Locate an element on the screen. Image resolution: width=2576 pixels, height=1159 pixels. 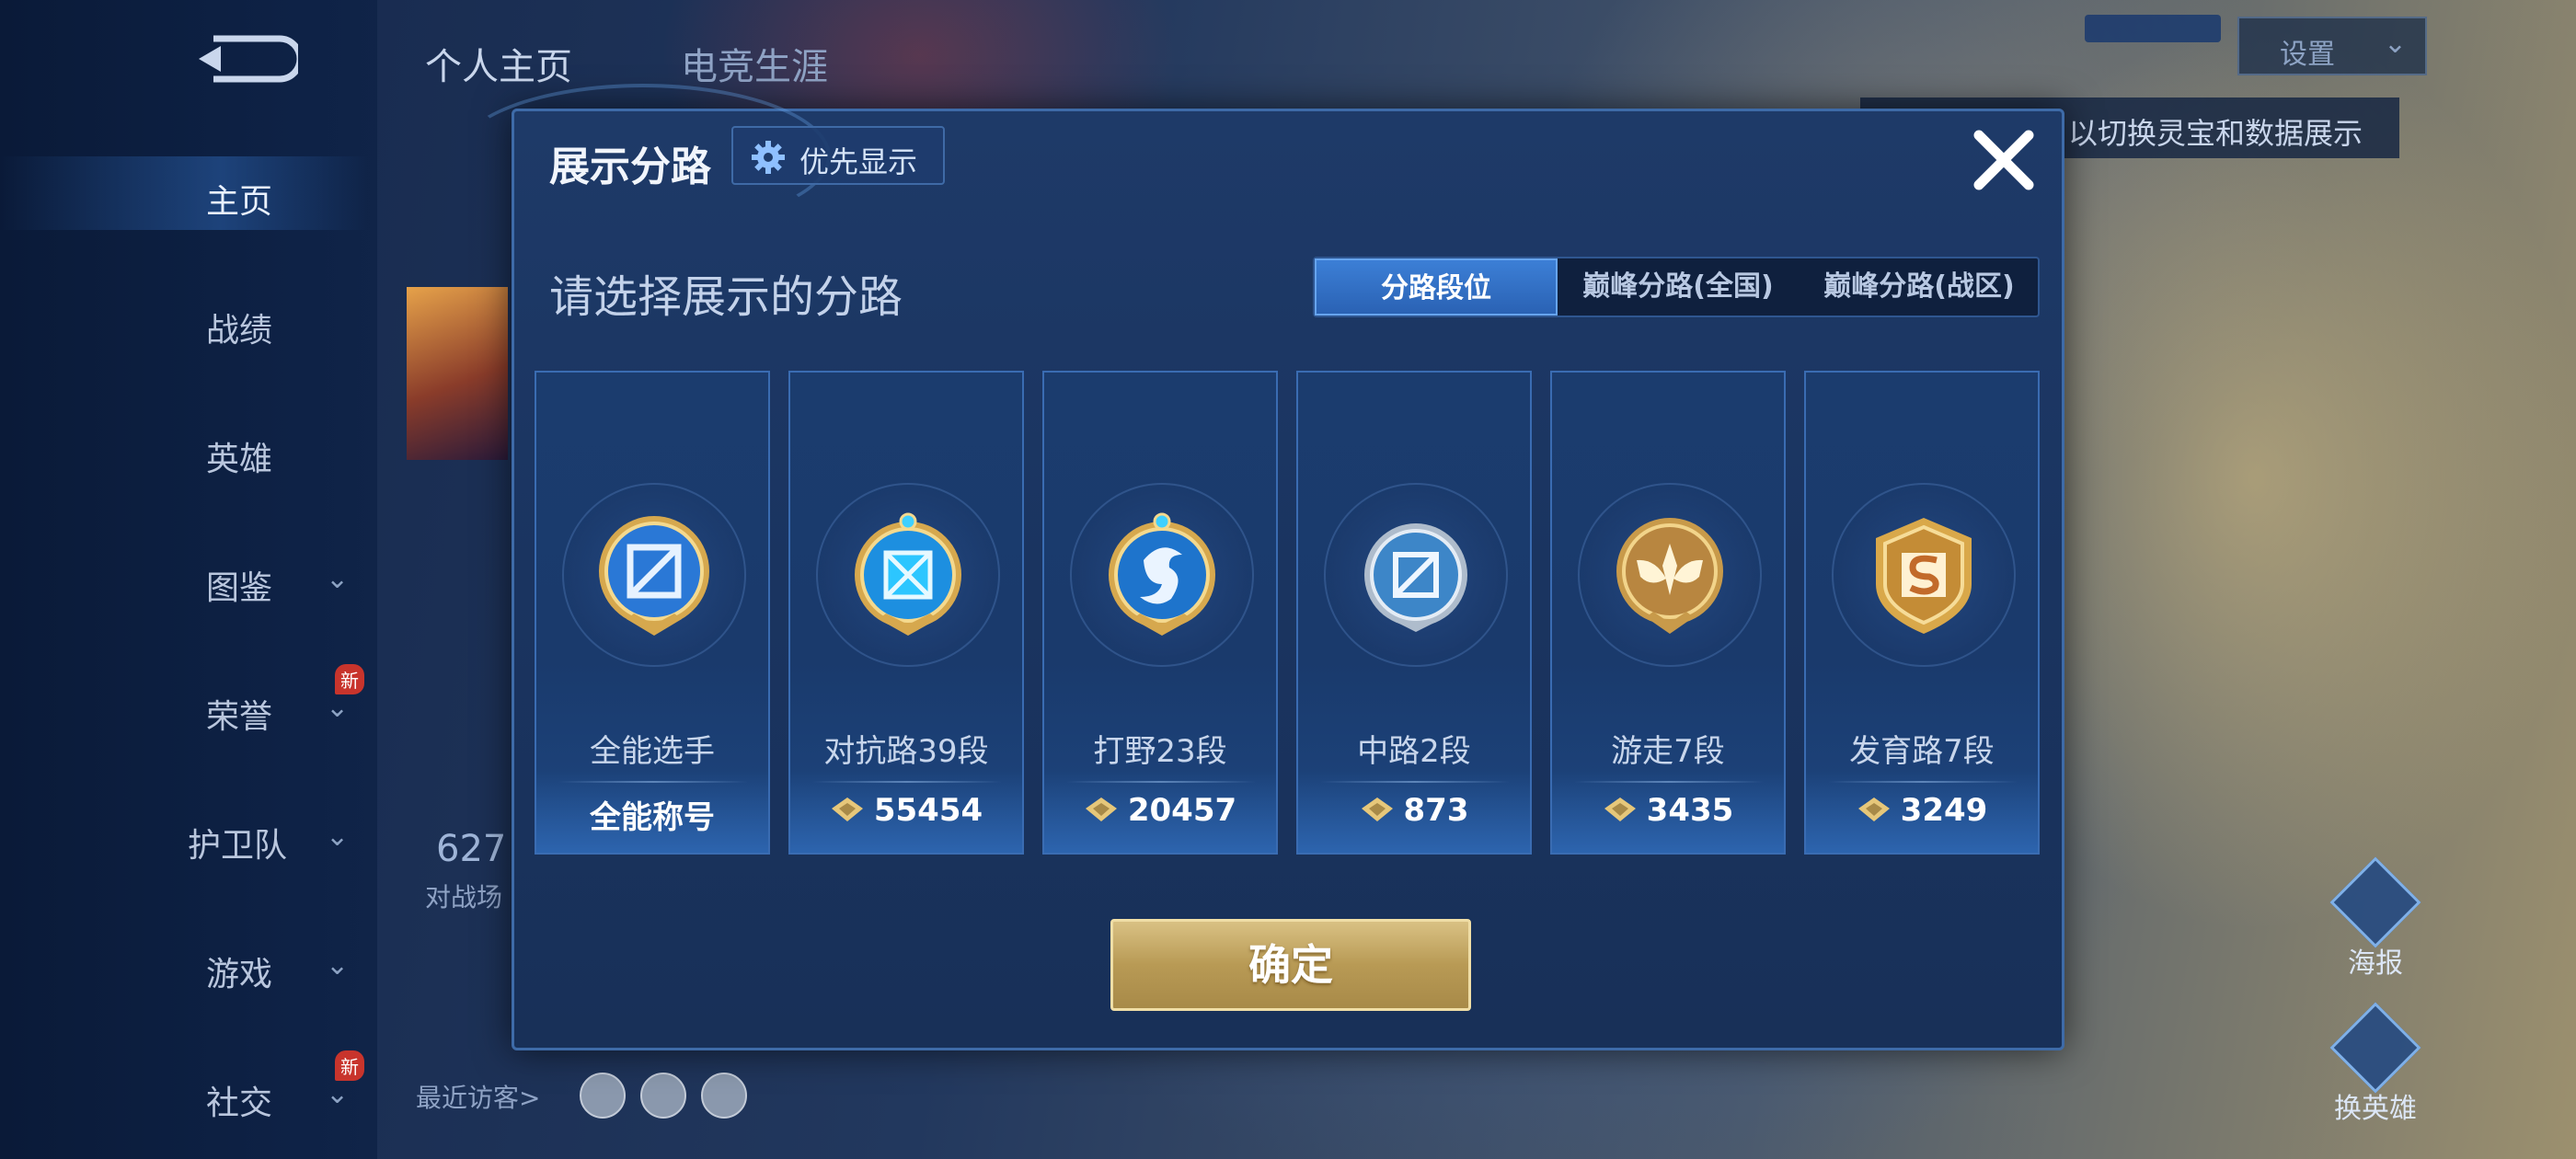
sidebar-item-guard: 护卫队 ⌄ is located at coordinates (184, 837).